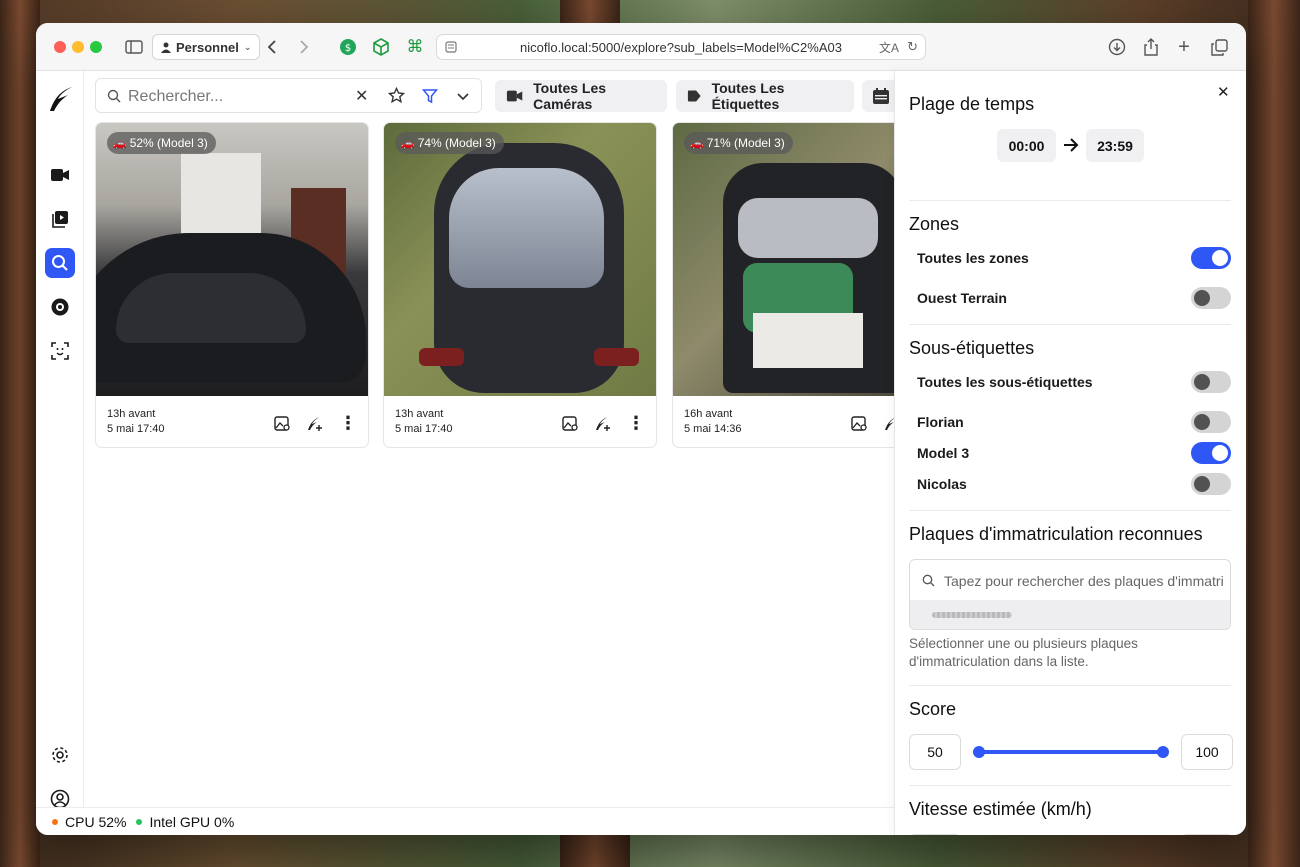 The image size is (1300, 867). Describe the element at coordinates (1207, 752) in the screenshot. I see `score-max-input: 100` at that location.